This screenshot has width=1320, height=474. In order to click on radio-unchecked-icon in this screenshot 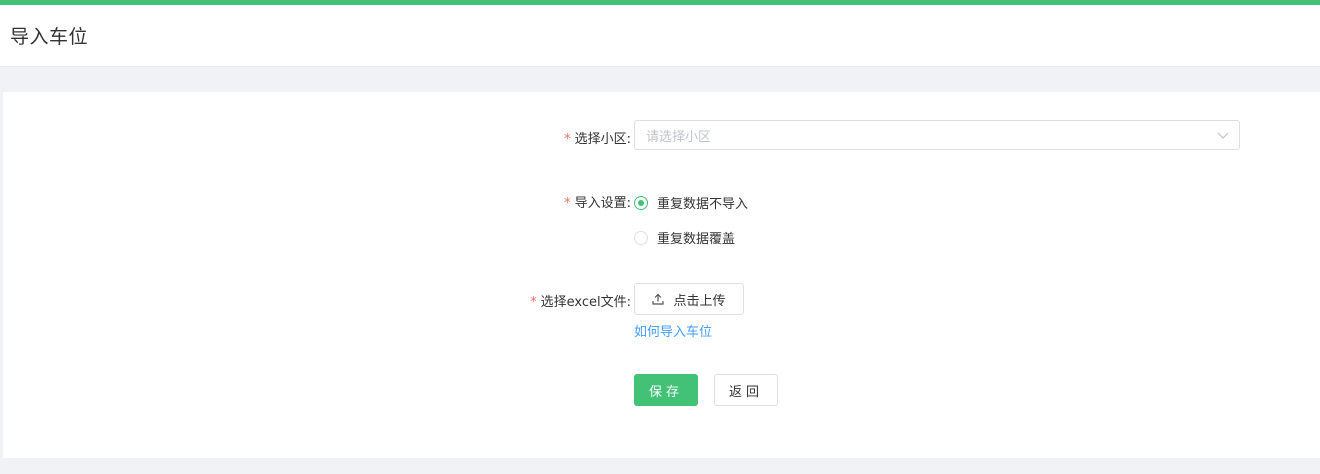, I will do `click(641, 237)`.